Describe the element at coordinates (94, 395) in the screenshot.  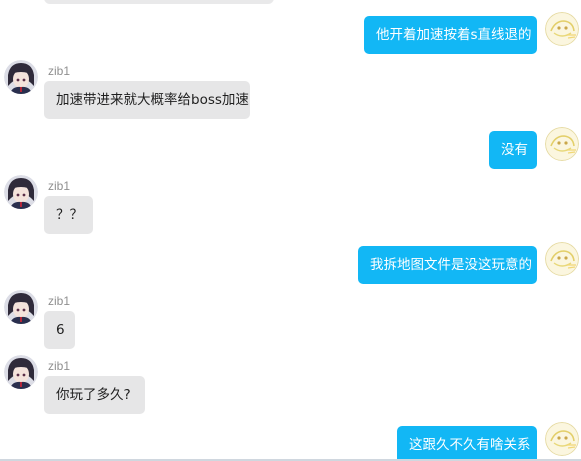
I see `incoming-message-bubble: 你玩了多久?` at that location.